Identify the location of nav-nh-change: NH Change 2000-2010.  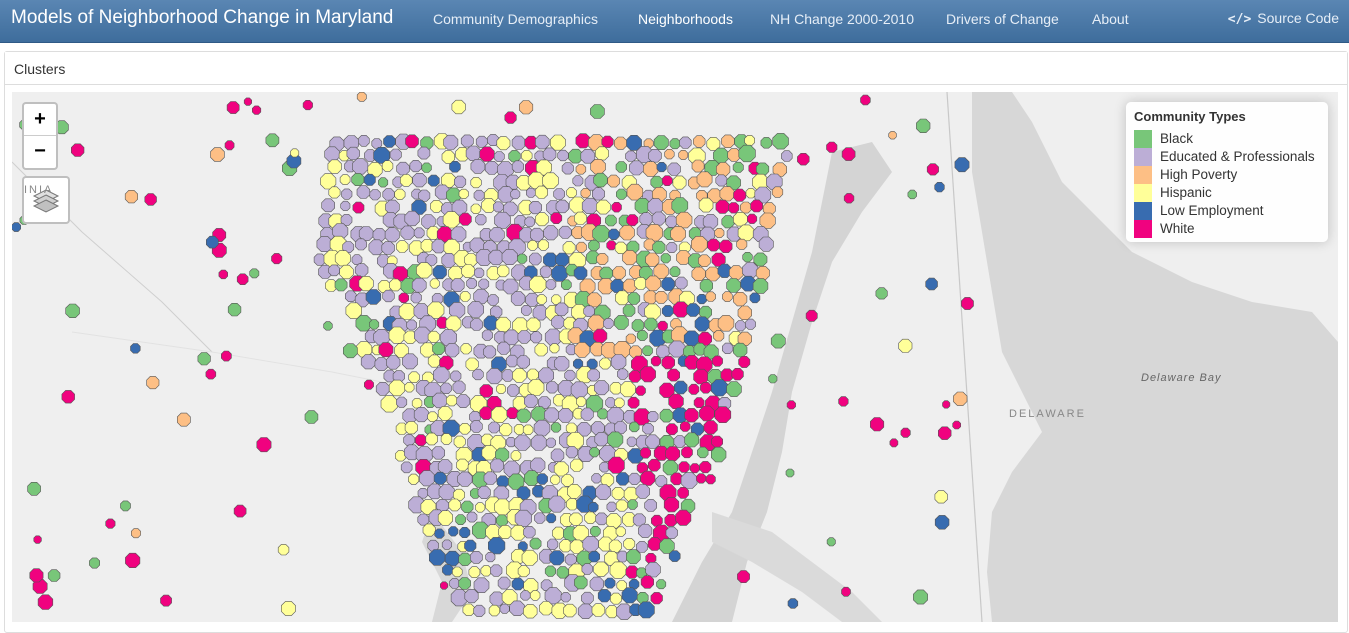
(842, 19).